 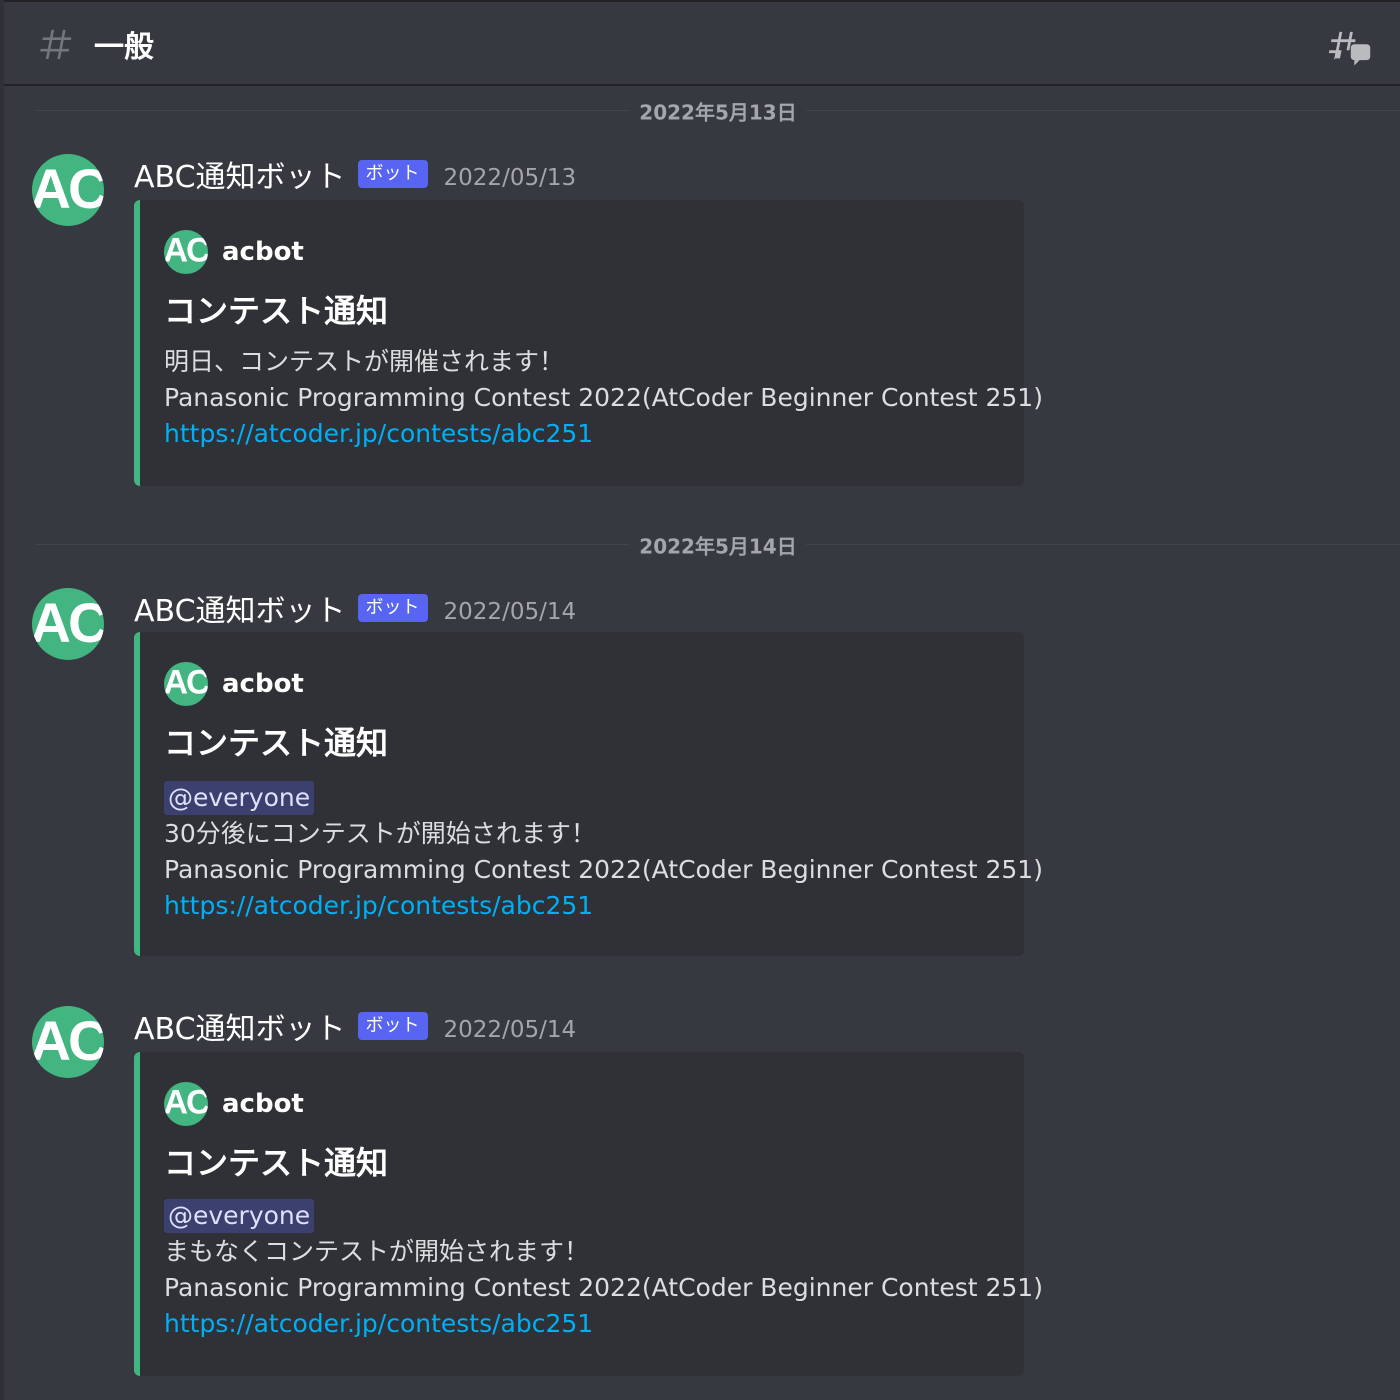 I want to click on date-divider-label: 2022年5月13日, so click(x=718, y=111).